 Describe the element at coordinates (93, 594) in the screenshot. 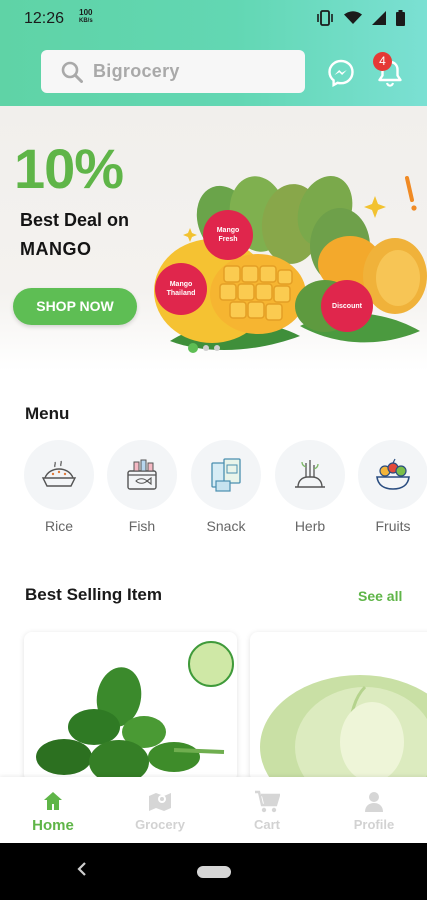

I see `best-selling-title: Best Selling Item` at that location.